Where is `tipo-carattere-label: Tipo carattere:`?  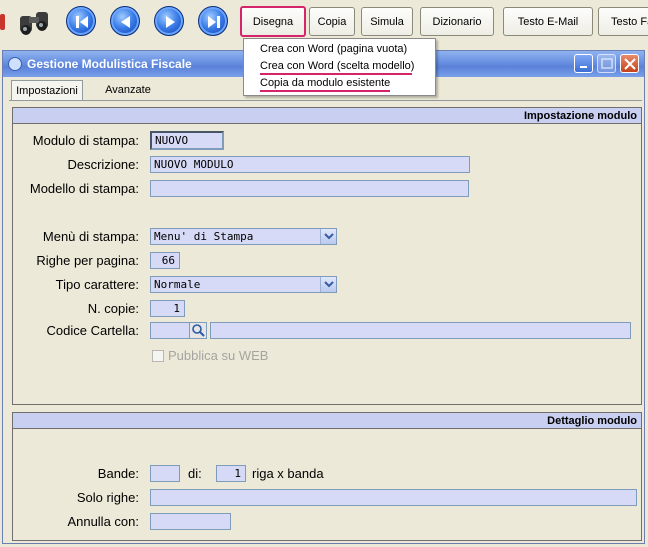 tipo-carattere-label: Tipo carattere: is located at coordinates (97, 284).